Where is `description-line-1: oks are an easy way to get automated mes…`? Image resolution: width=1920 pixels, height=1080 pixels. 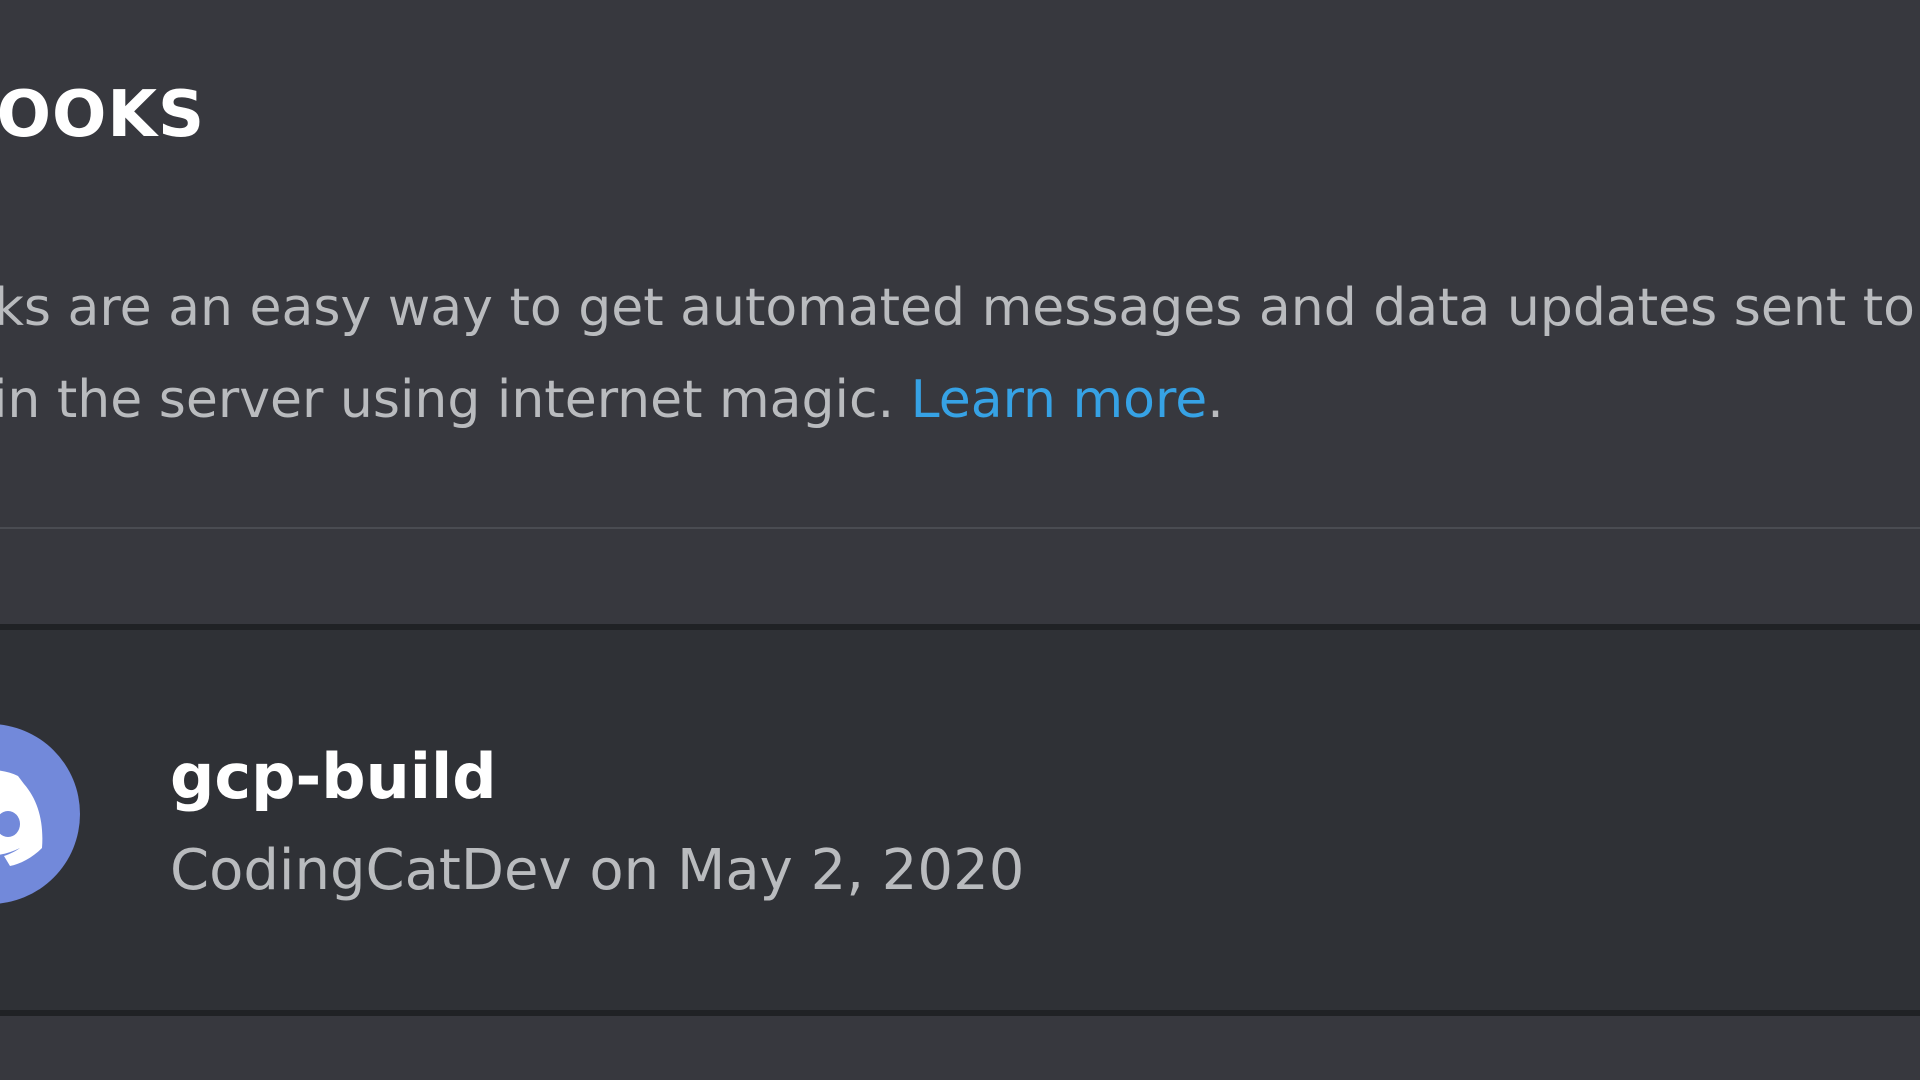 description-line-1: oks are an easy way to get automated mes… is located at coordinates (957, 308).